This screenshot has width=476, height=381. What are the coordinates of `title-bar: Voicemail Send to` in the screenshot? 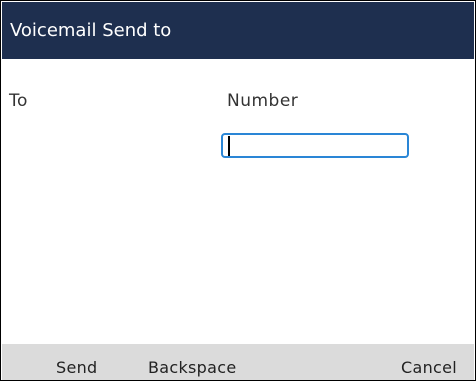 It's located at (238, 30).